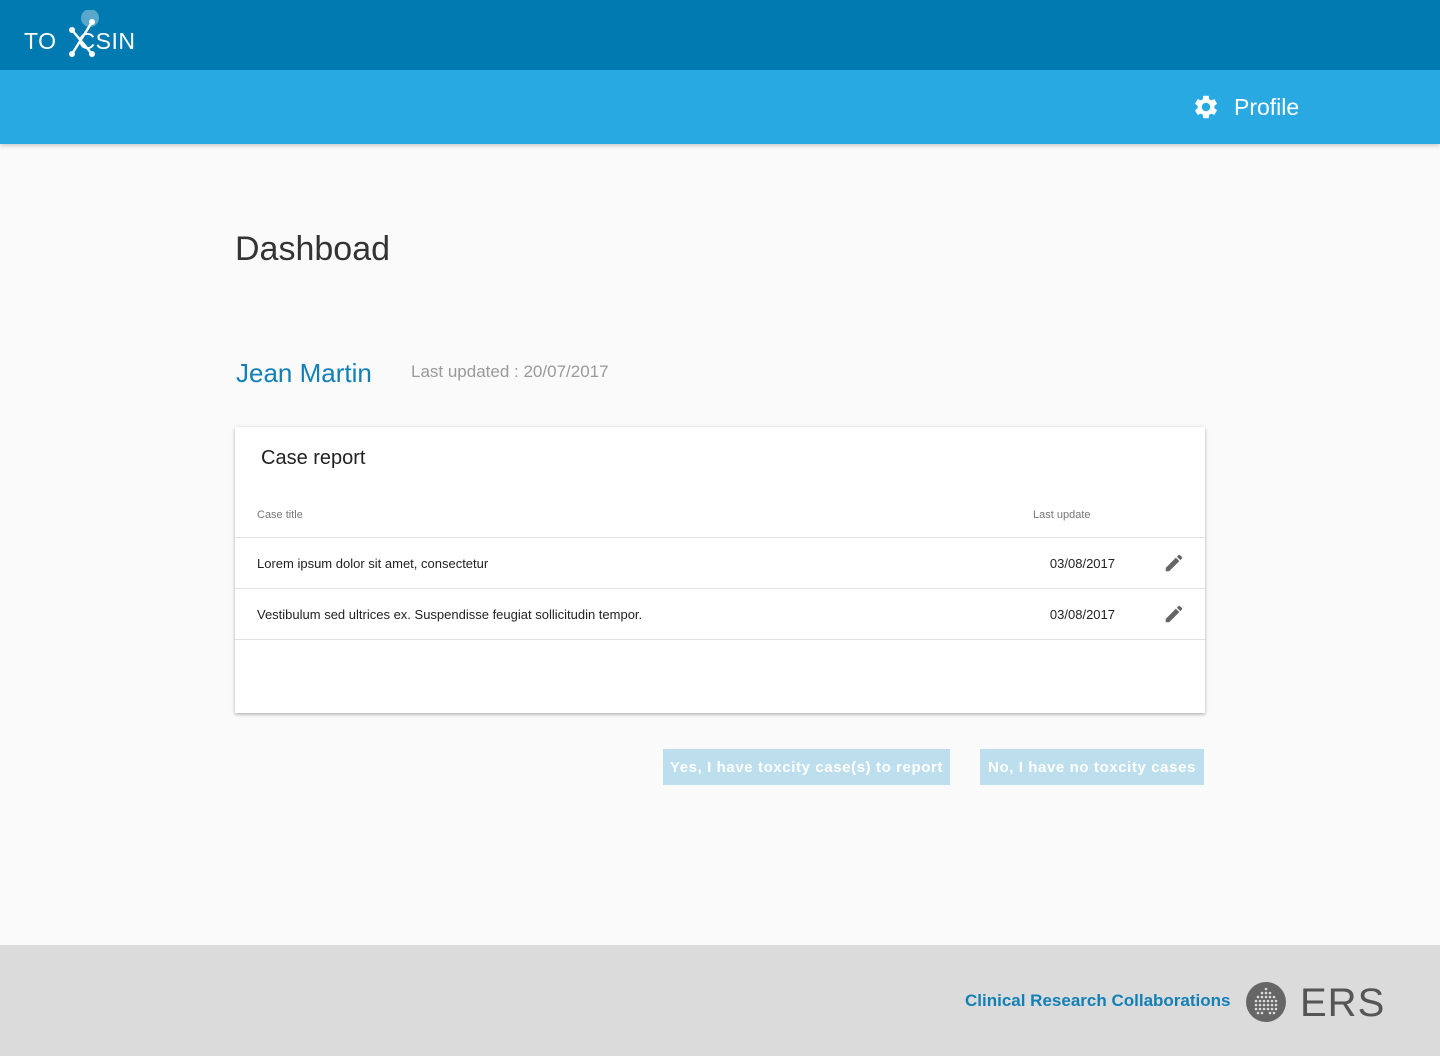 The image size is (1440, 1056). What do you see at coordinates (373, 563) in the screenshot?
I see `case-title-cell: Lorem ipsum dolor sit amet, consectetur` at bounding box center [373, 563].